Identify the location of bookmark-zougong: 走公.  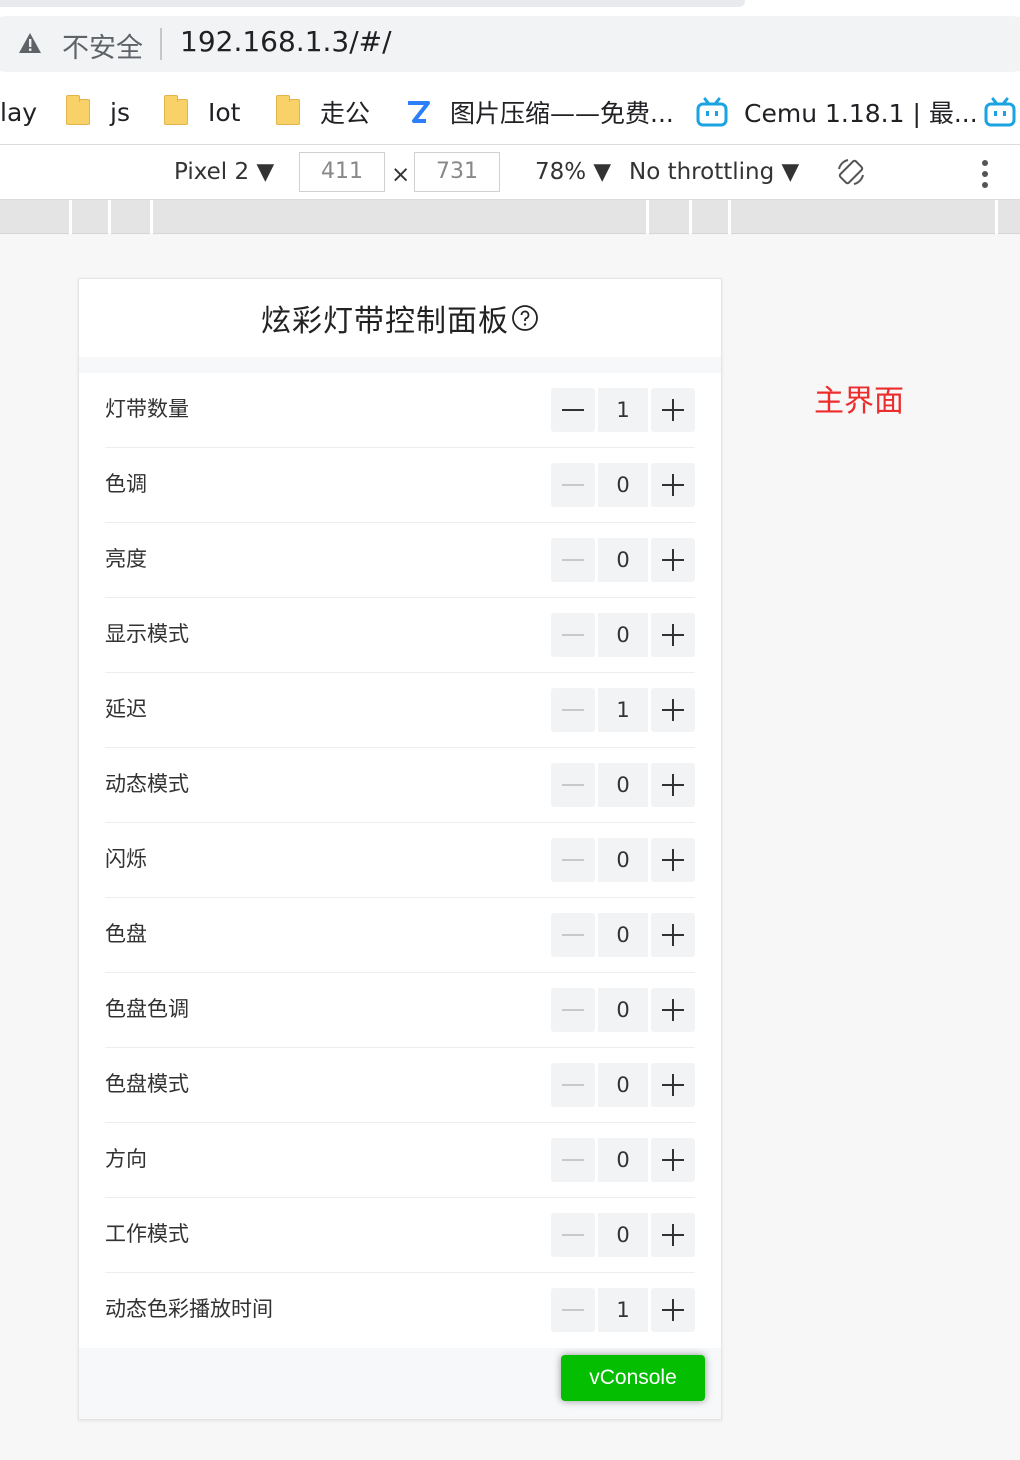
(323, 112).